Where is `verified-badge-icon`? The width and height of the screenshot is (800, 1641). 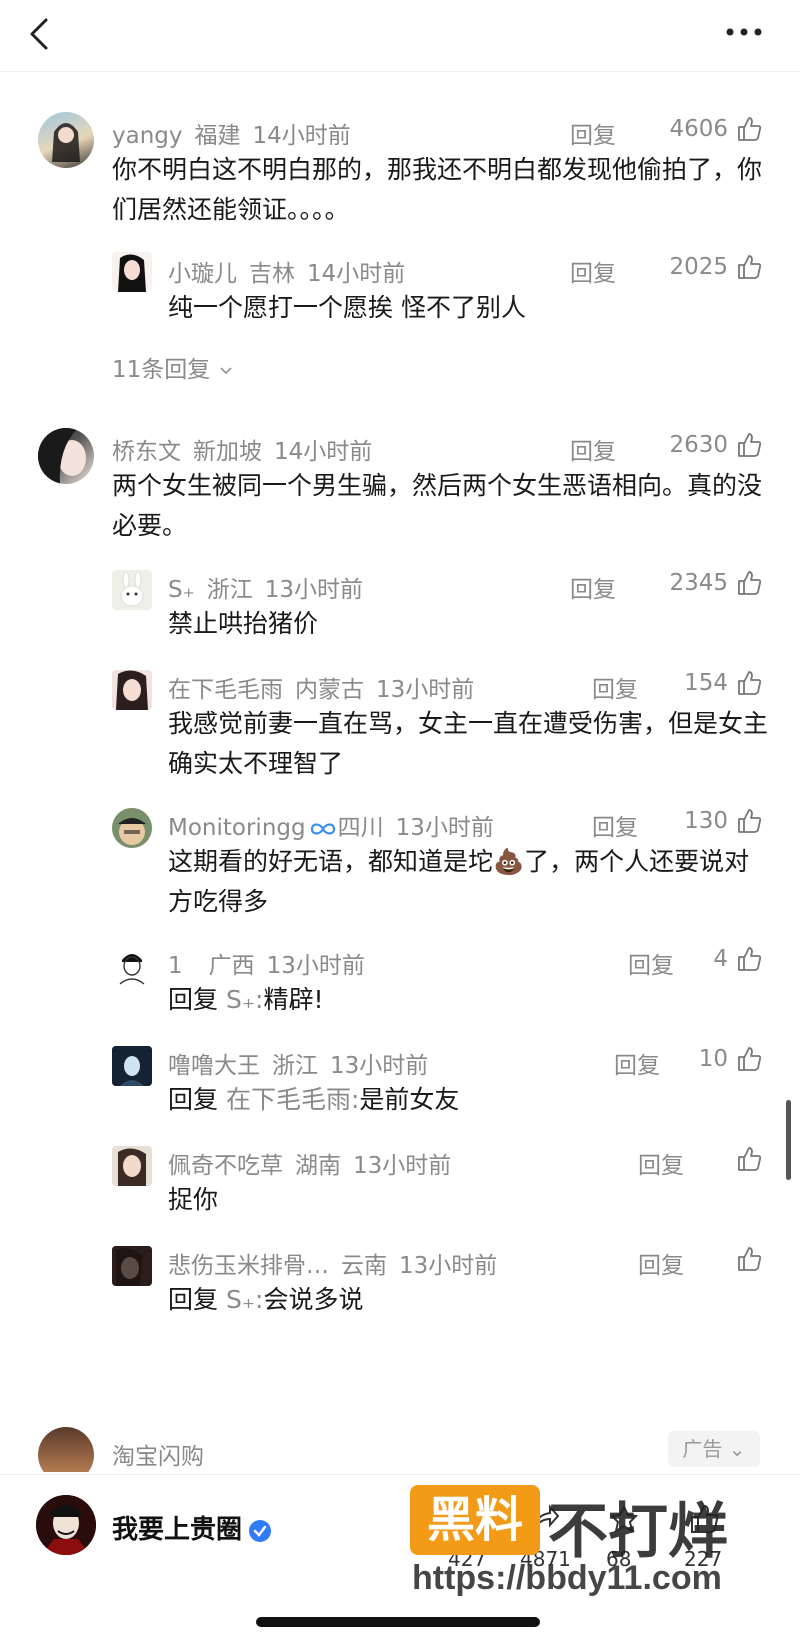 verified-badge-icon is located at coordinates (260, 1530).